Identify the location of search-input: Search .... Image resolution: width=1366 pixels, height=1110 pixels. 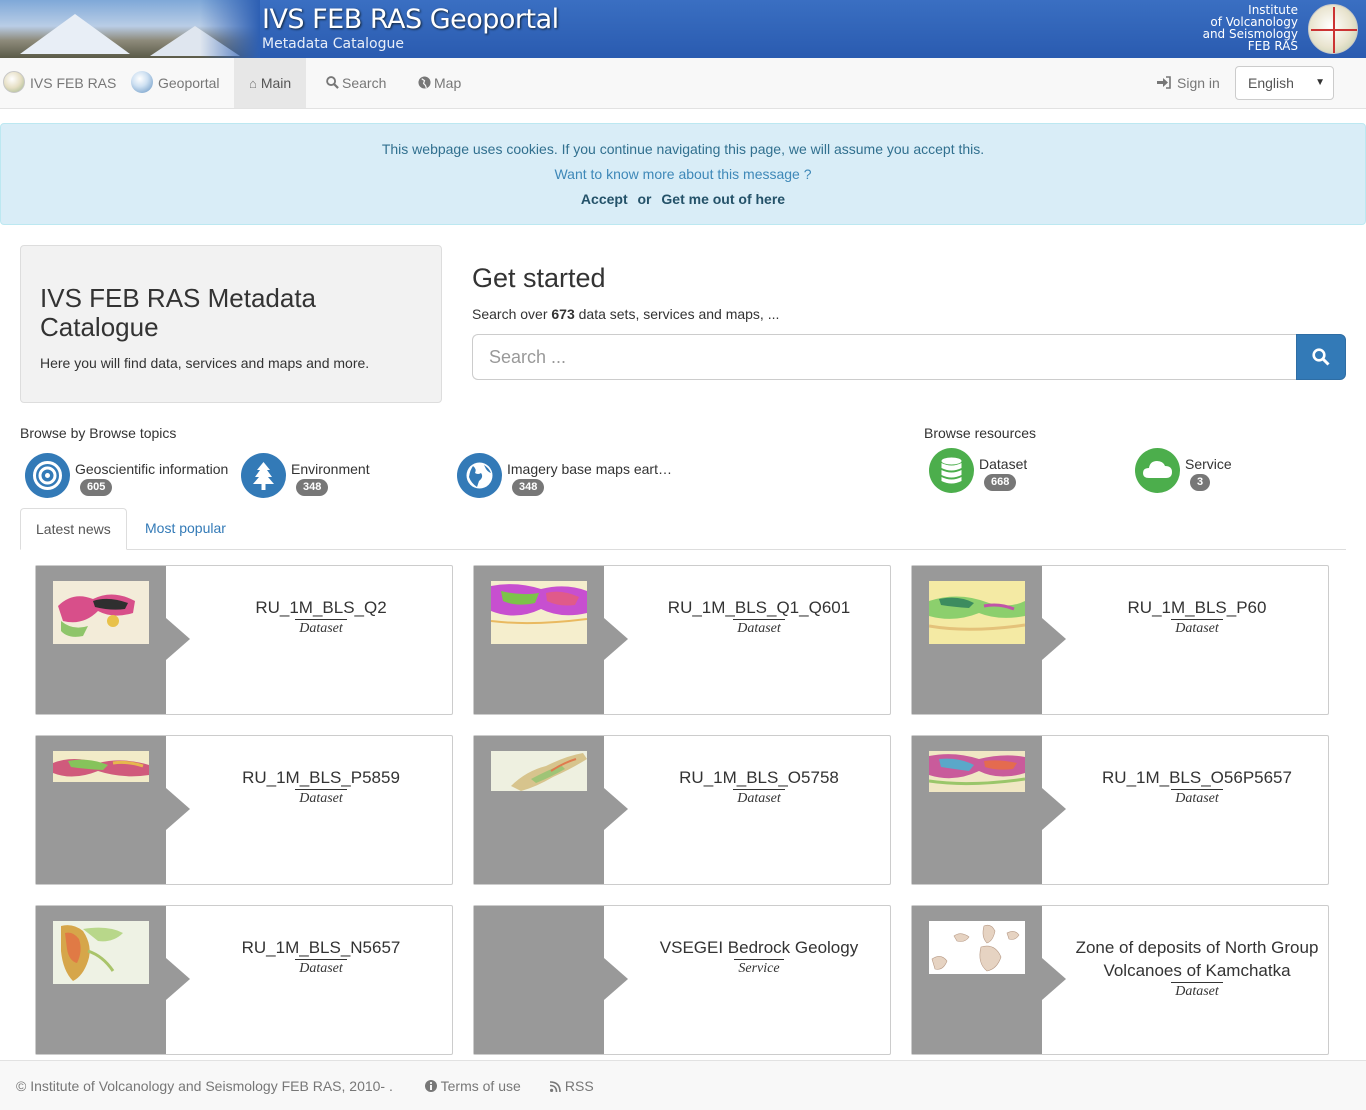
(884, 357).